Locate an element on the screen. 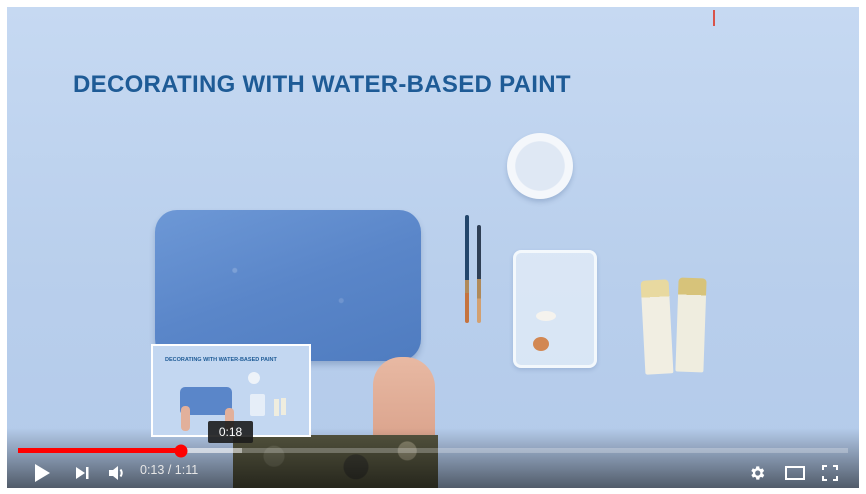 The image size is (866, 494). preview-title: DECORATING WITH WATER-BASED PAINT is located at coordinates (221, 360).